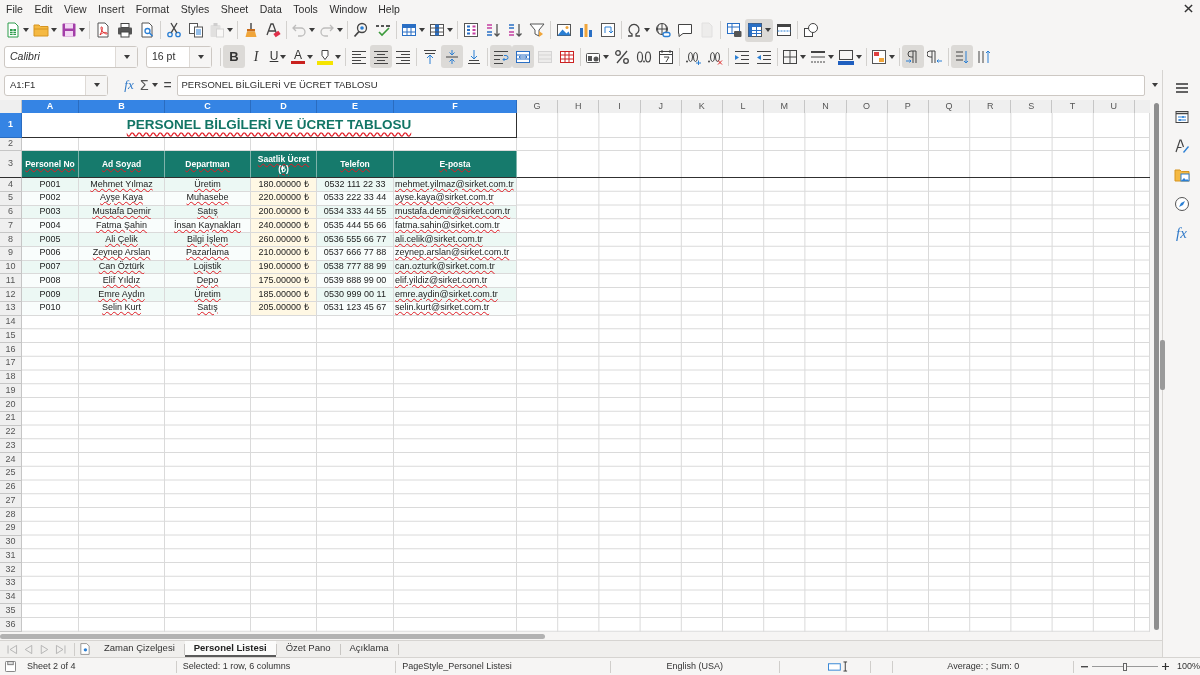 Image resolution: width=1200 pixels, height=675 pixels. What do you see at coordinates (538, 107) in the screenshot?
I see `column-header: G` at bounding box center [538, 107].